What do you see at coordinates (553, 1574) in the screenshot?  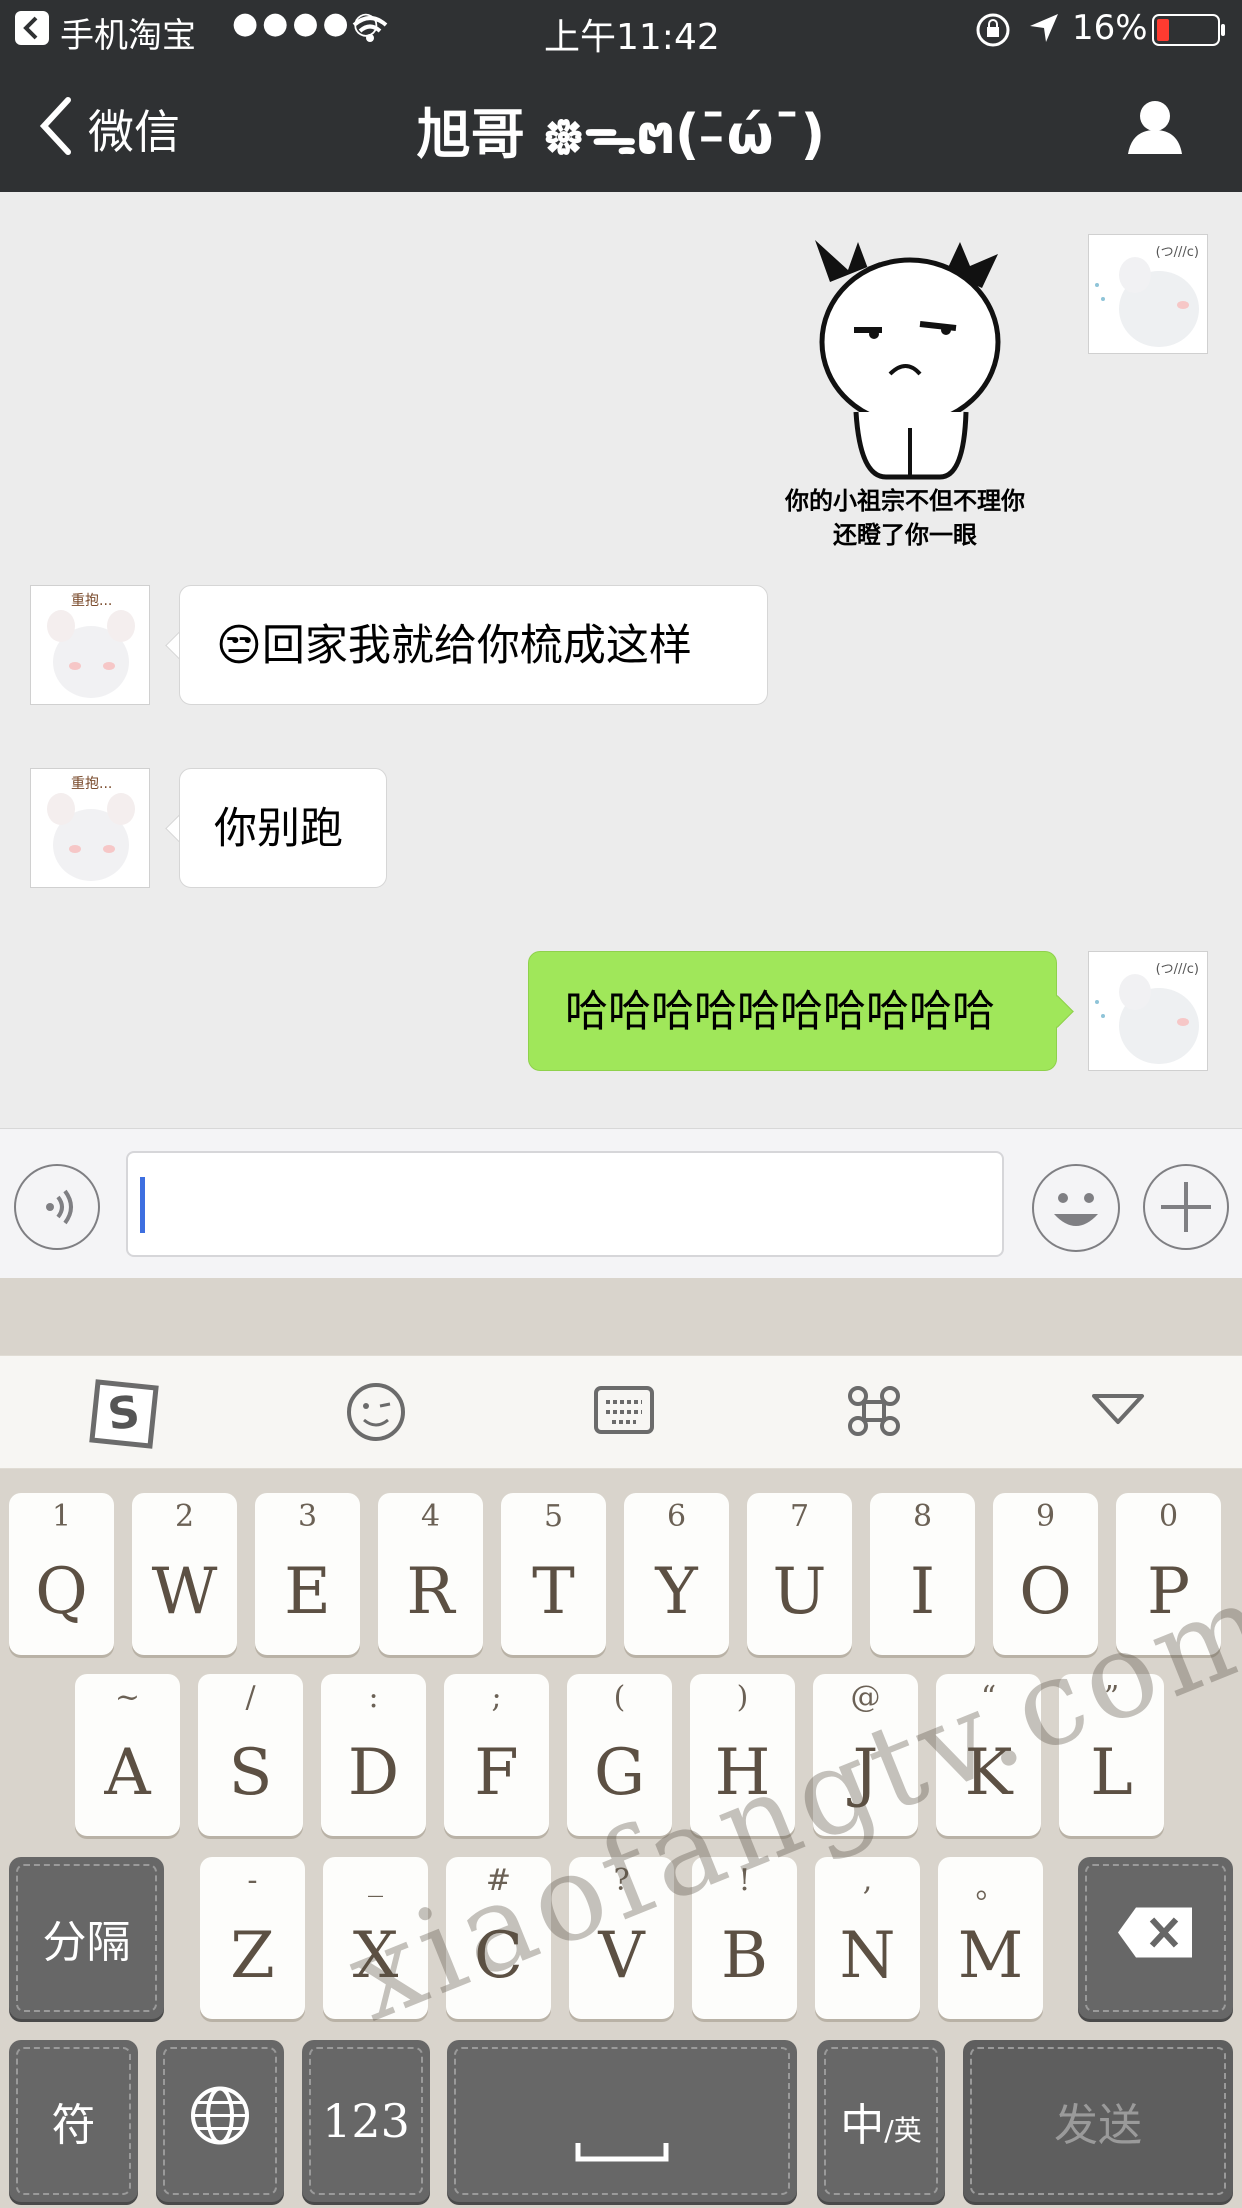 I see `key-t: 5T` at bounding box center [553, 1574].